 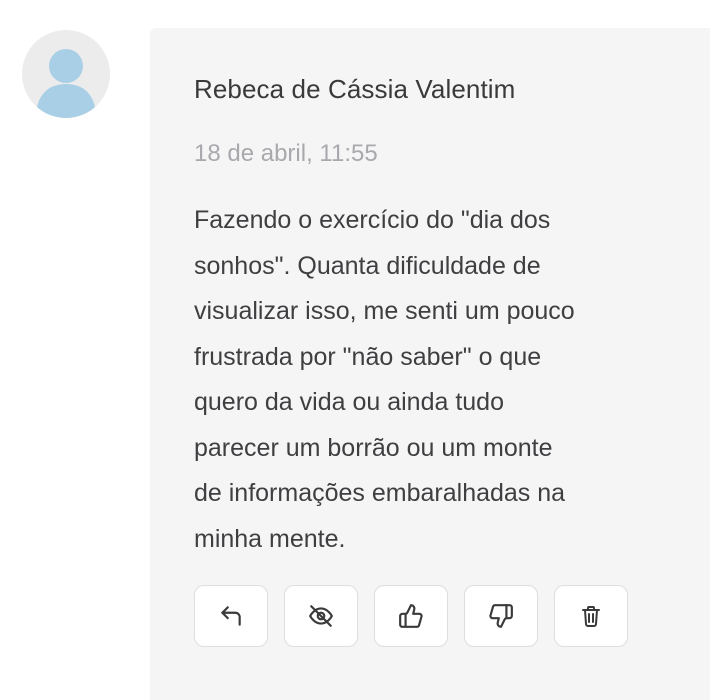 I want to click on hide-button, so click(x=321, y=616).